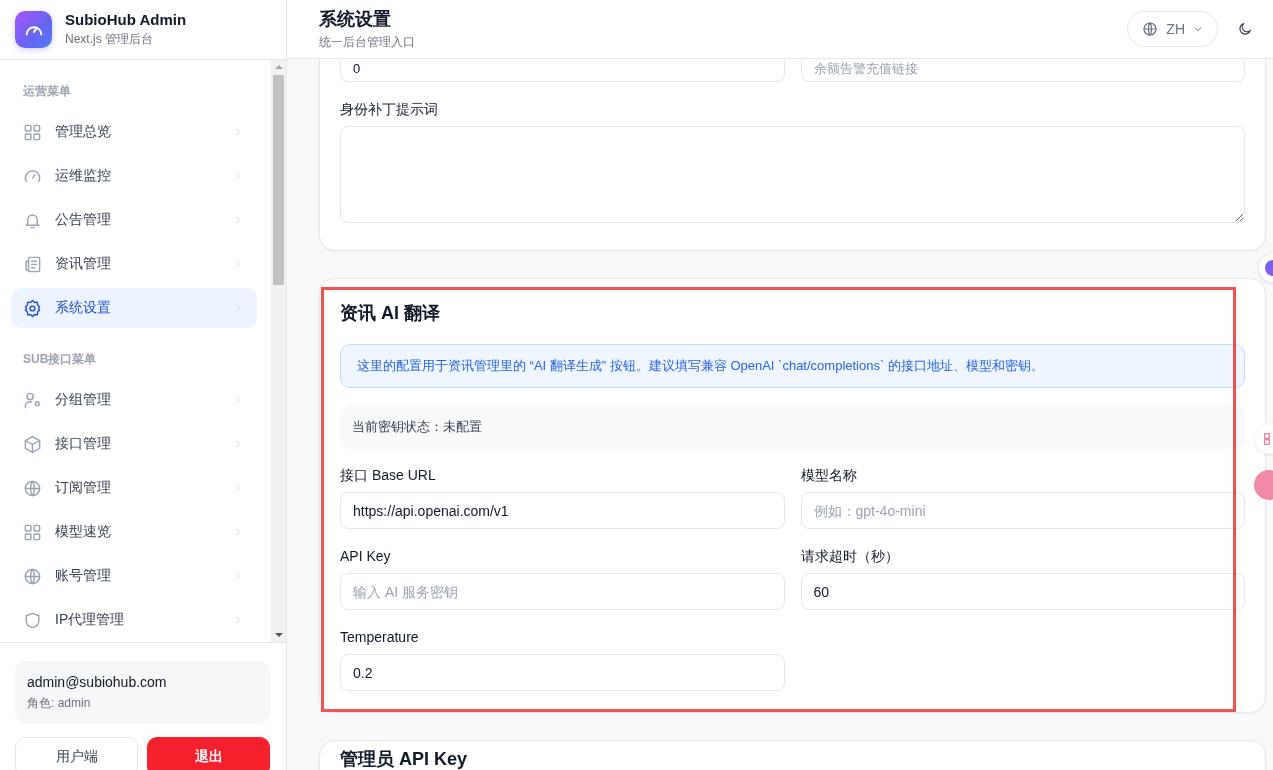 The width and height of the screenshot is (1273, 770). Describe the element at coordinates (134, 488) in the screenshot. I see `sidebar-item: 订阅管理` at that location.